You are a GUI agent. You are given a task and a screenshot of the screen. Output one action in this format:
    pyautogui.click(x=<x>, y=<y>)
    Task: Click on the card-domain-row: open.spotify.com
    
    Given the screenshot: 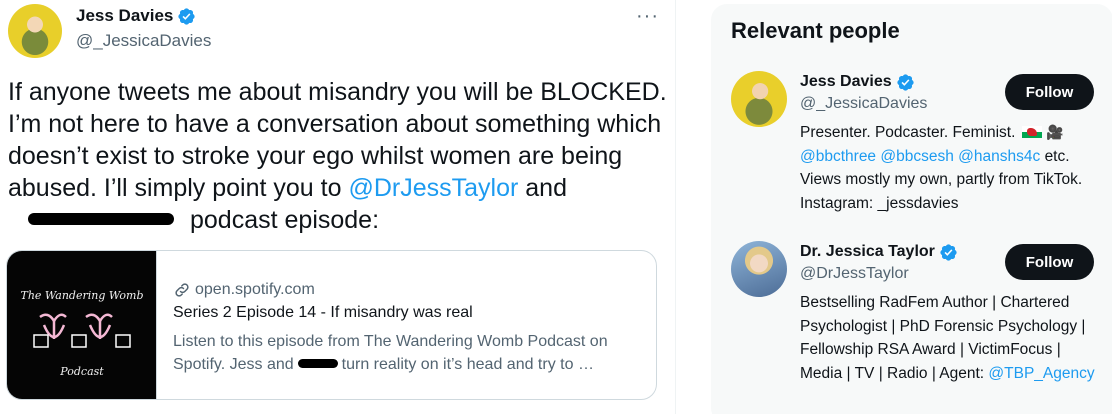 What is the action you would take?
    pyautogui.click(x=411, y=290)
    